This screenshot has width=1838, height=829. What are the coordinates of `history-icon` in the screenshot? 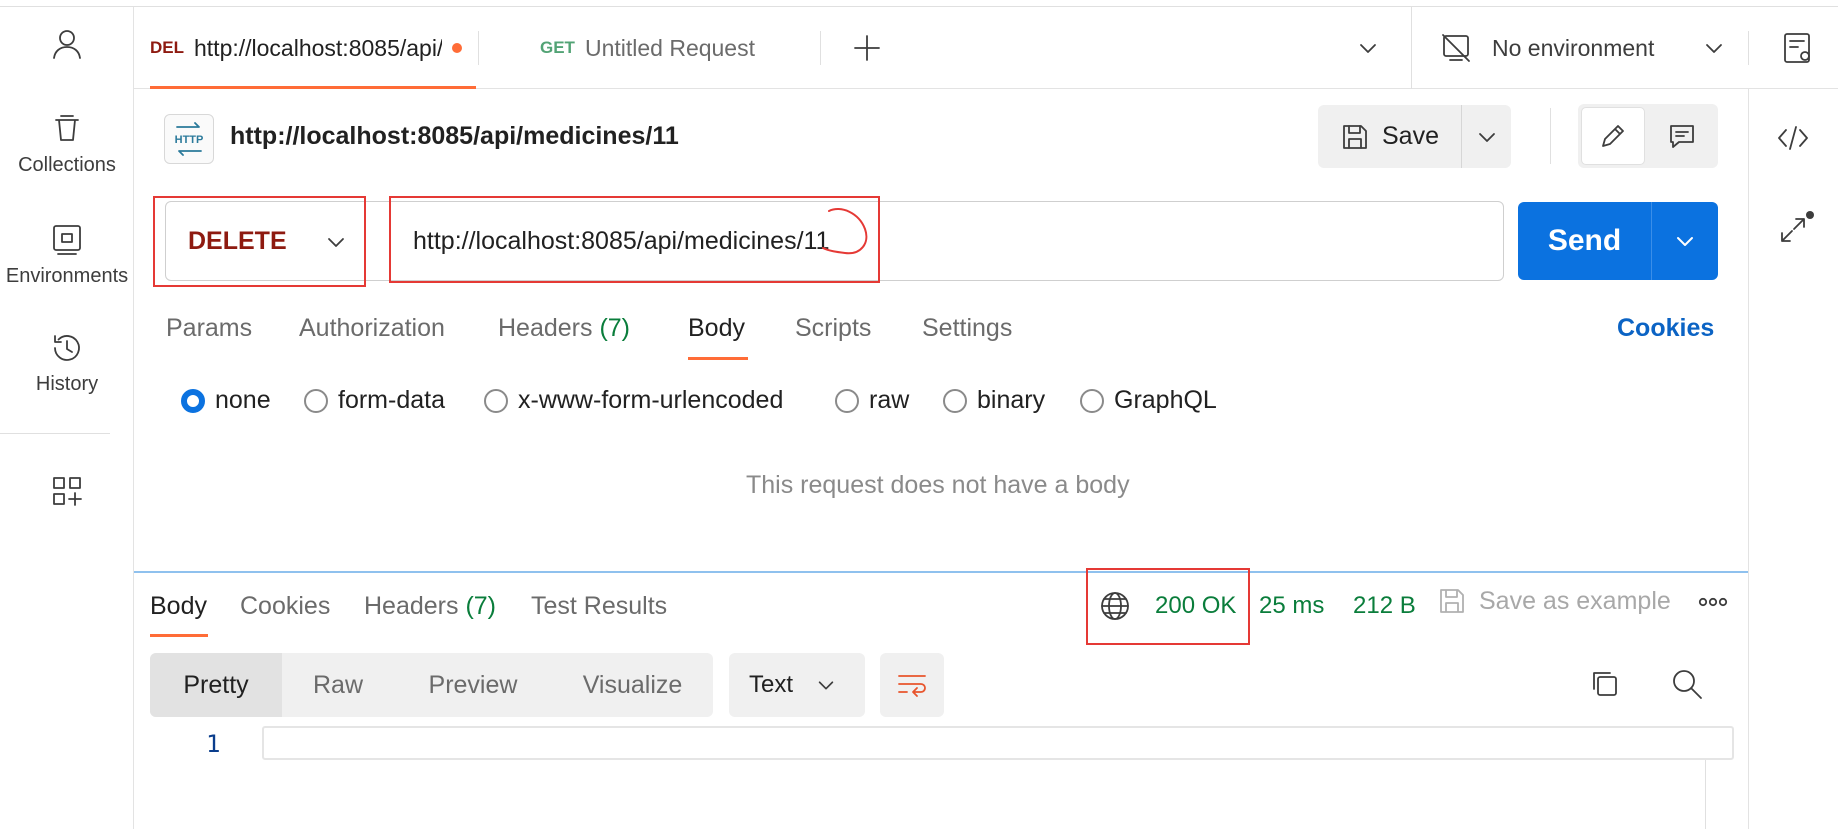 It's located at (67, 348).